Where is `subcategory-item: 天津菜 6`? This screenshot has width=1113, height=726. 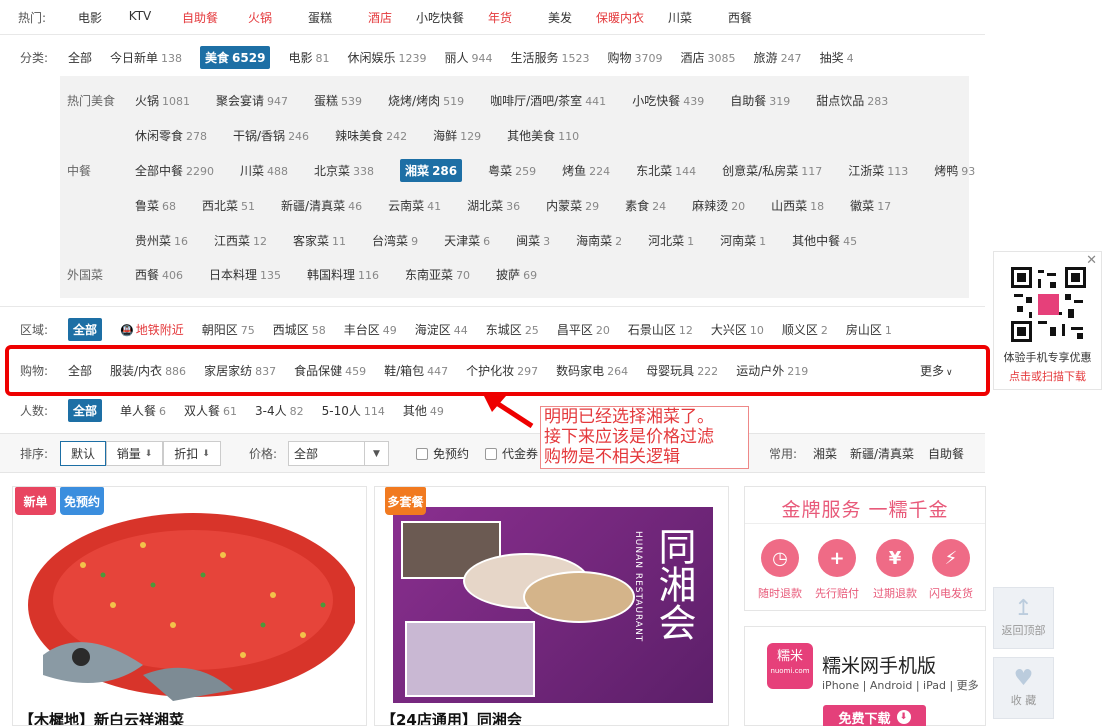 subcategory-item: 天津菜 6 is located at coordinates (467, 240).